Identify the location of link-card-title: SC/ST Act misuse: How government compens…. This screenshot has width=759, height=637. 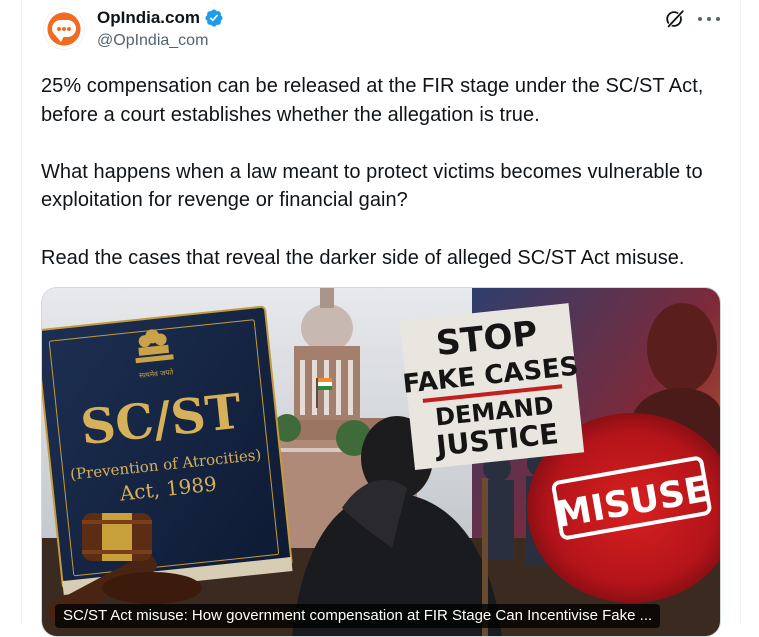
(358, 616).